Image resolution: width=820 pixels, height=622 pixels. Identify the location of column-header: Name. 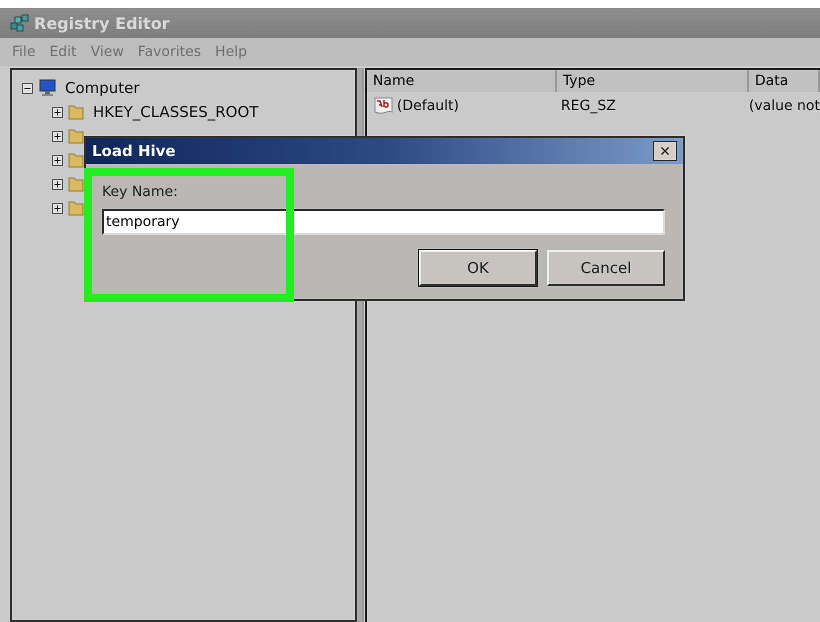
(461, 81).